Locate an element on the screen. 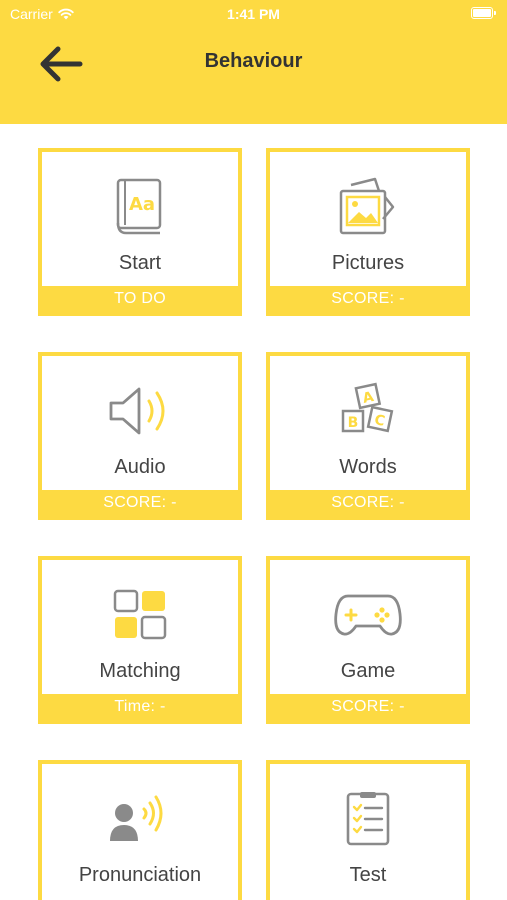 The height and width of the screenshot is (900, 507). book-icon: Aa is located at coordinates (139, 206).